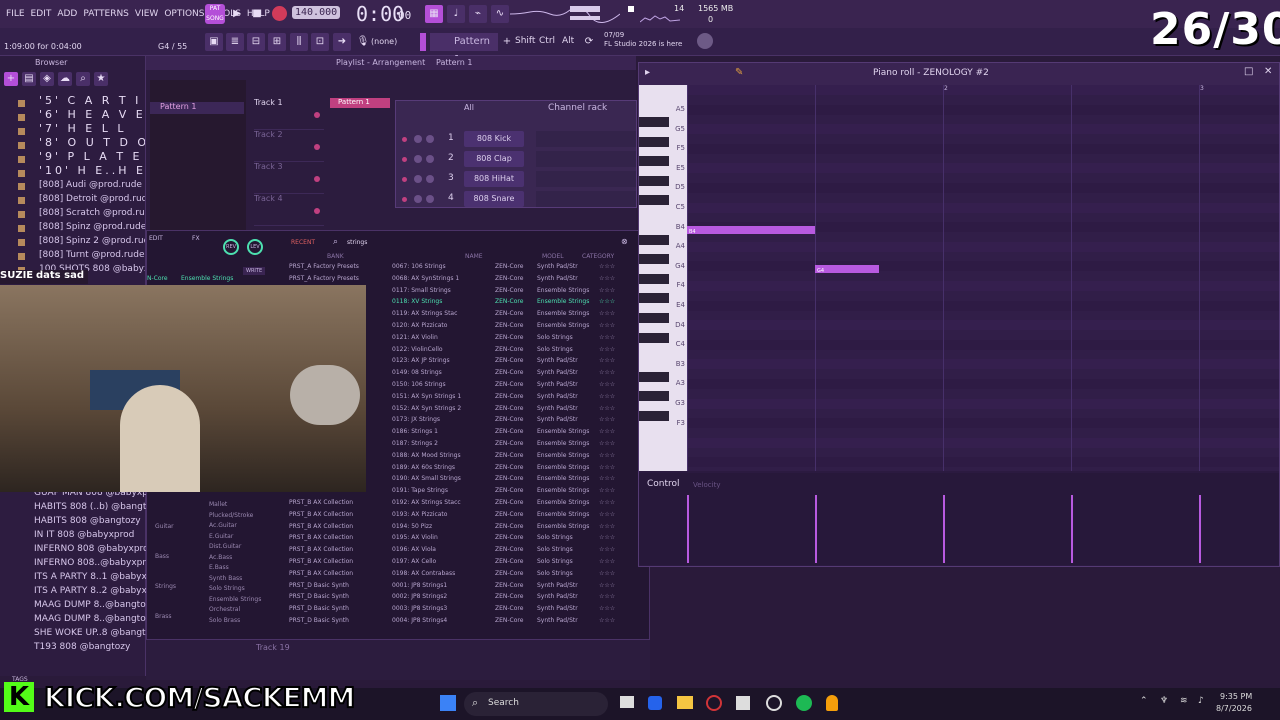 This screenshot has height=720, width=1280. I want to click on control-label: Control, so click(663, 484).